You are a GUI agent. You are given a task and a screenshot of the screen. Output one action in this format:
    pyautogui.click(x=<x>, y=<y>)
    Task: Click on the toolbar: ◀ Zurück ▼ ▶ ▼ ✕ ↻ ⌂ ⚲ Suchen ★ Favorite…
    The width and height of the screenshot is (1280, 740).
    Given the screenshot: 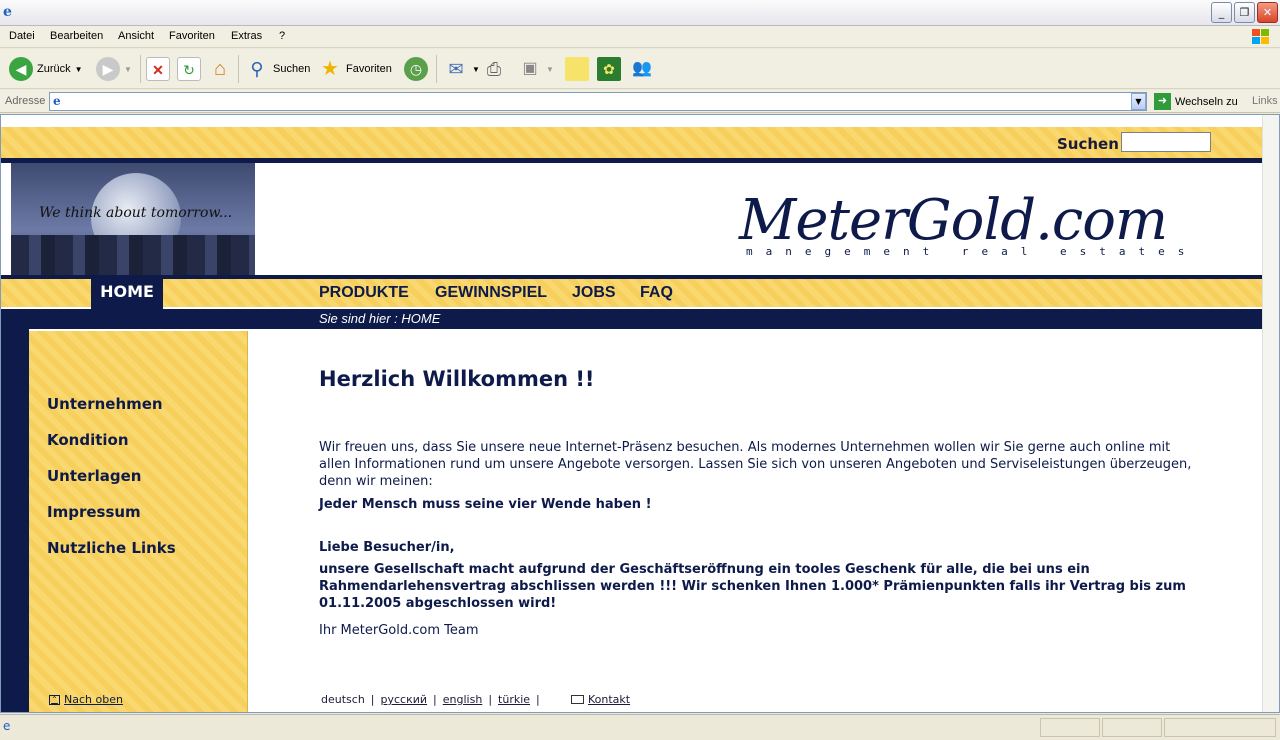 What is the action you would take?
    pyautogui.click(x=640, y=69)
    